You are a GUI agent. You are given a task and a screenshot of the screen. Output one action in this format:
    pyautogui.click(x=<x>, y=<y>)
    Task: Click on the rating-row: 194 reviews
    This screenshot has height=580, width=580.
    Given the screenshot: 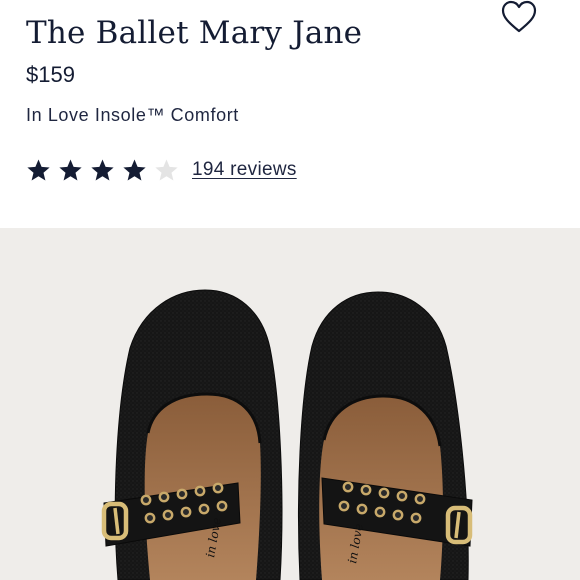 What is the action you would take?
    pyautogui.click(x=161, y=170)
    